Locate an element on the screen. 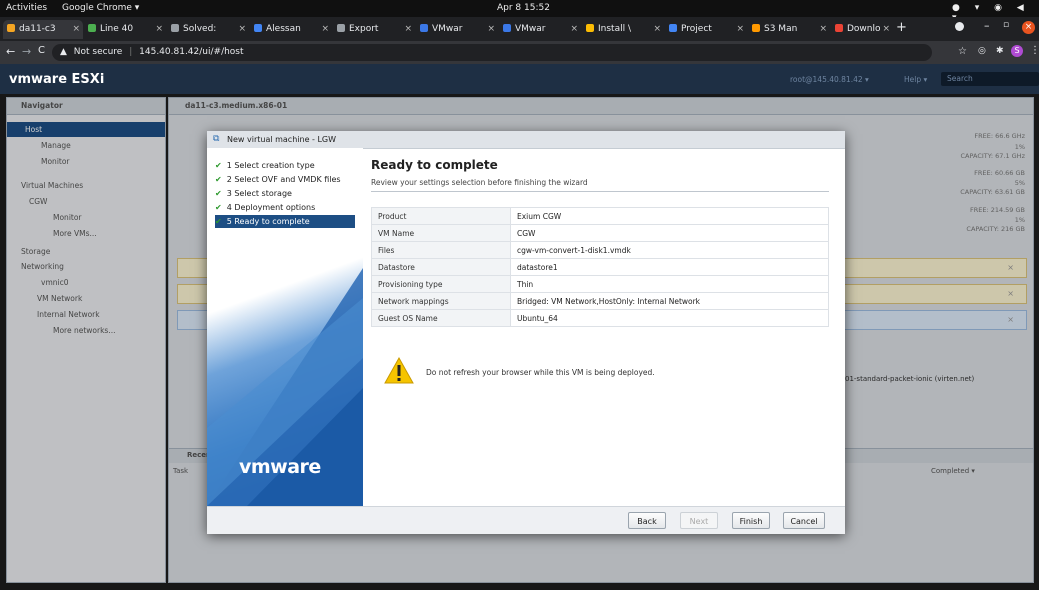 The width and height of the screenshot is (1039, 590). dialog-footer: Back Next Finish Cancel is located at coordinates (526, 520).